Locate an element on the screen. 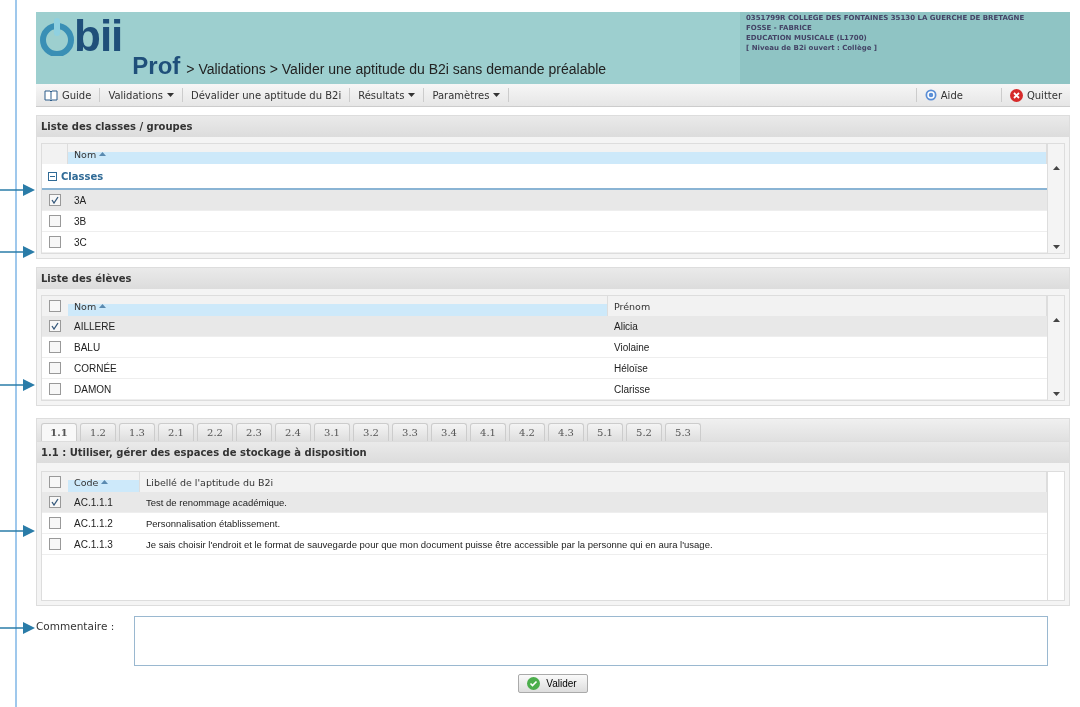  group-label: Classes is located at coordinates (82, 176).